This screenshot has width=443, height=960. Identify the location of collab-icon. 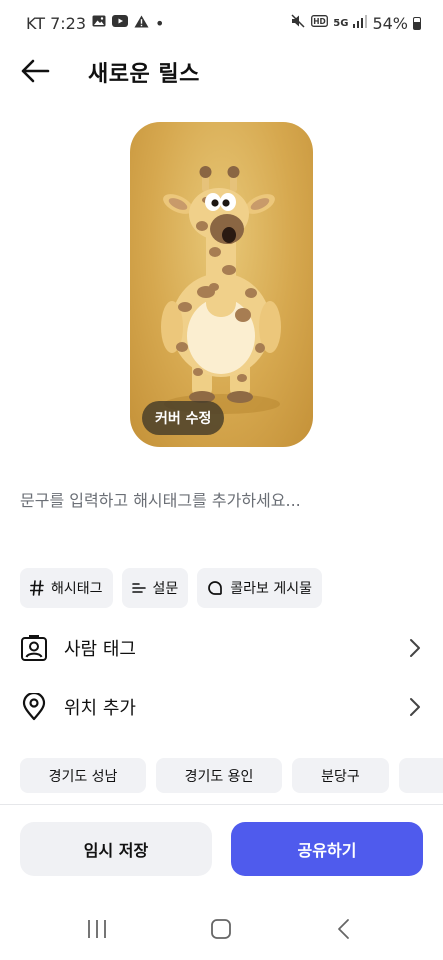
(215, 588).